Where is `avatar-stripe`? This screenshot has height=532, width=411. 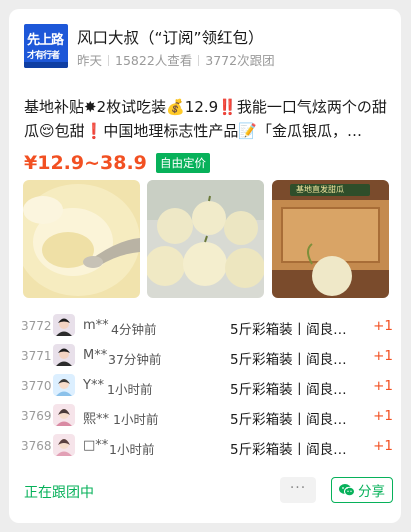
avatar-stripe is located at coordinates (46, 65).